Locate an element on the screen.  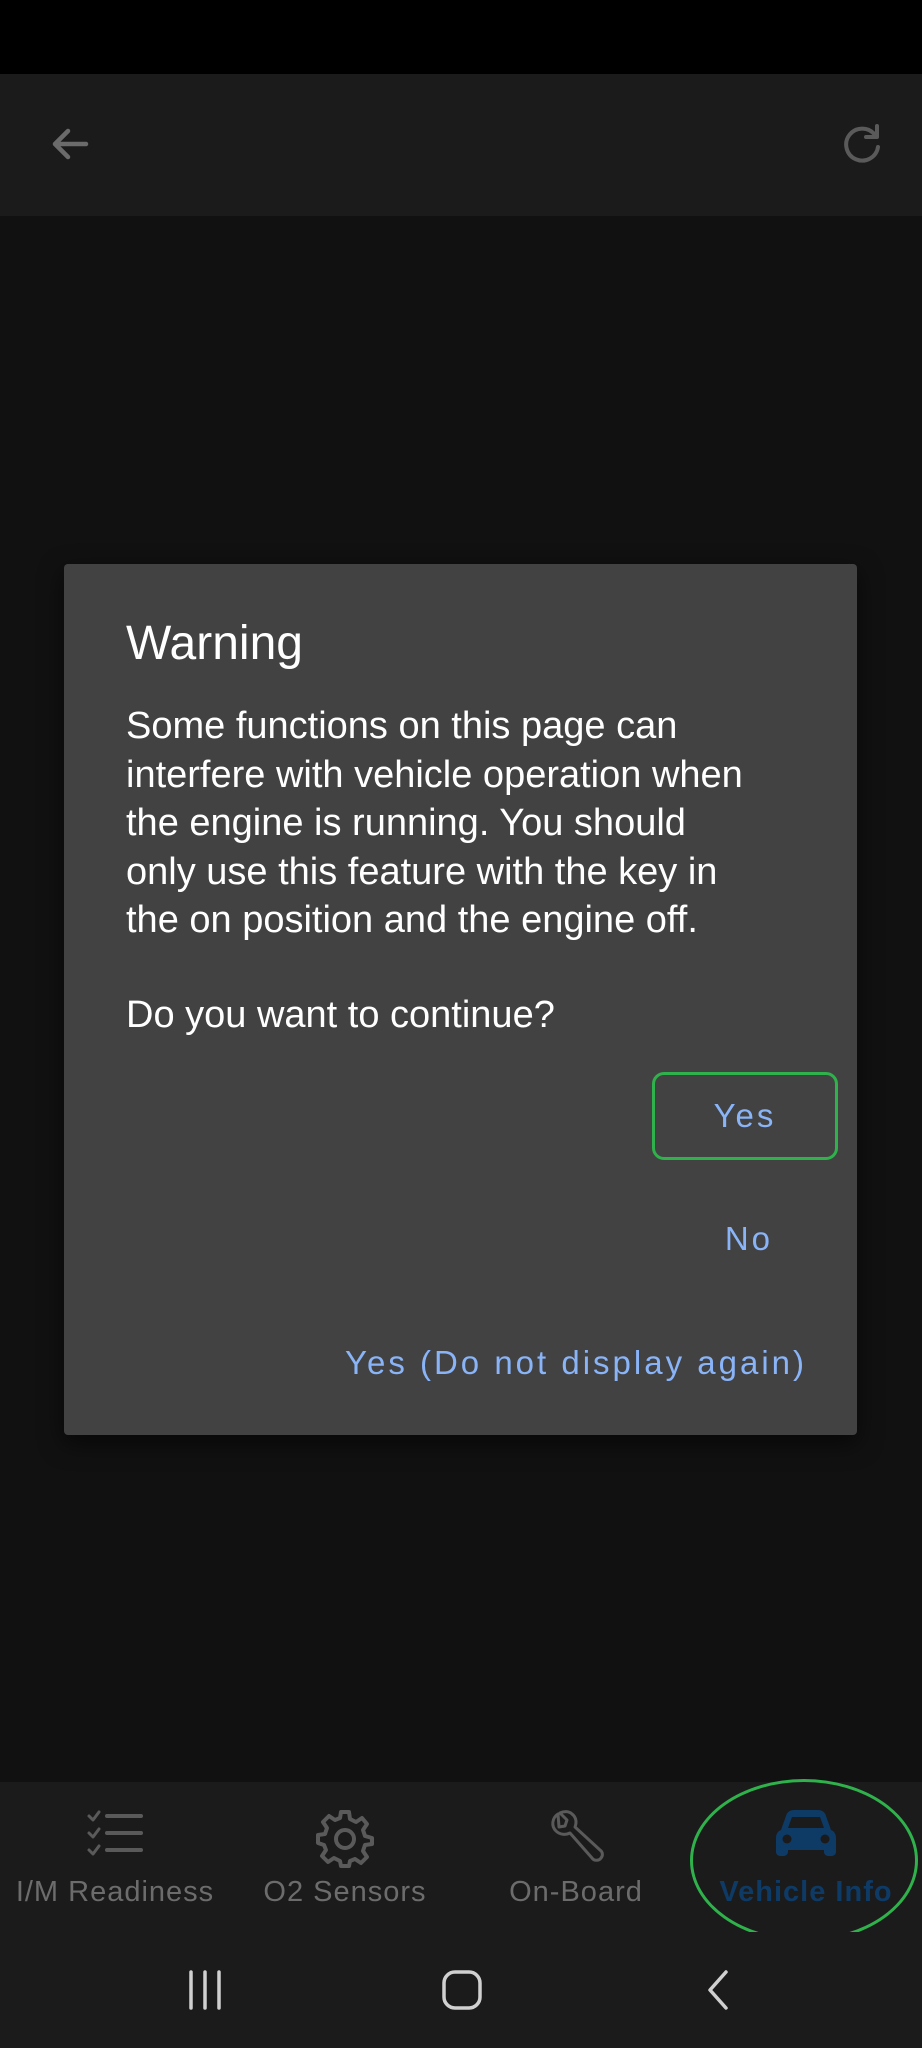
wrench-icon is located at coordinates (577, 1836).